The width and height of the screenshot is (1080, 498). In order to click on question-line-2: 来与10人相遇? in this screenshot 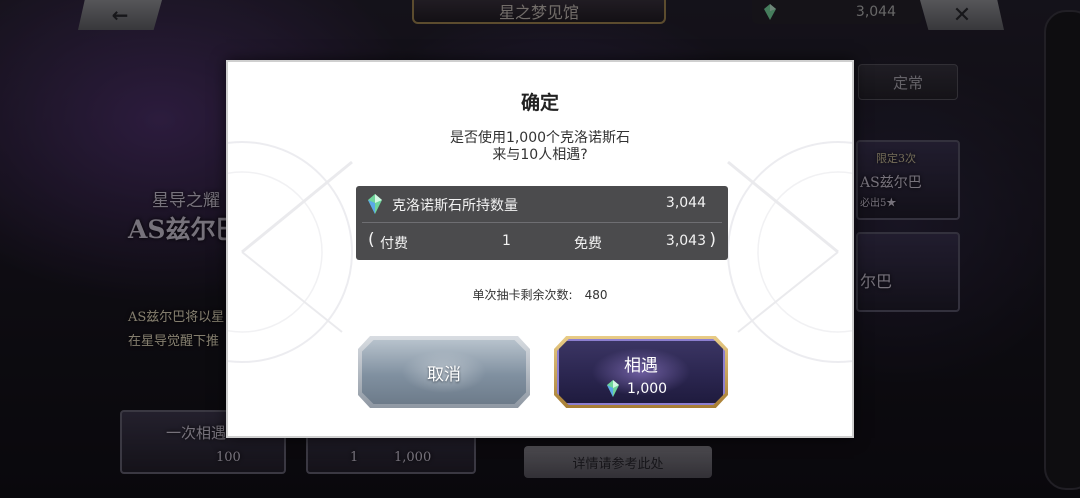, I will do `click(540, 155)`.